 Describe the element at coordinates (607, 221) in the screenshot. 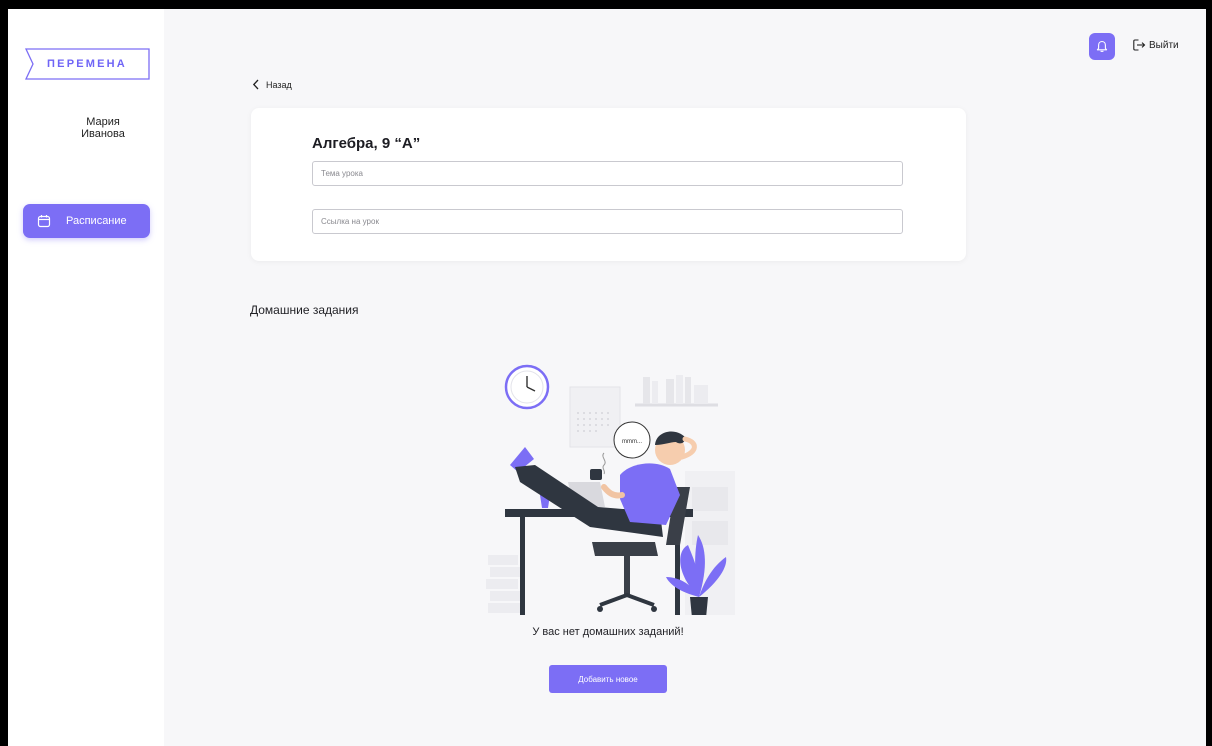

I see `lesson-link-input` at that location.